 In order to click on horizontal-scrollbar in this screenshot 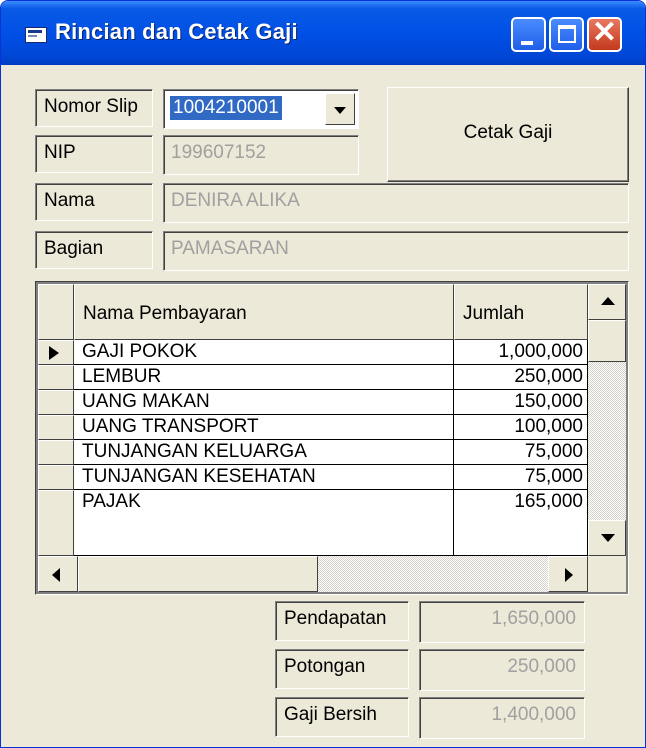, I will do `click(313, 574)`.